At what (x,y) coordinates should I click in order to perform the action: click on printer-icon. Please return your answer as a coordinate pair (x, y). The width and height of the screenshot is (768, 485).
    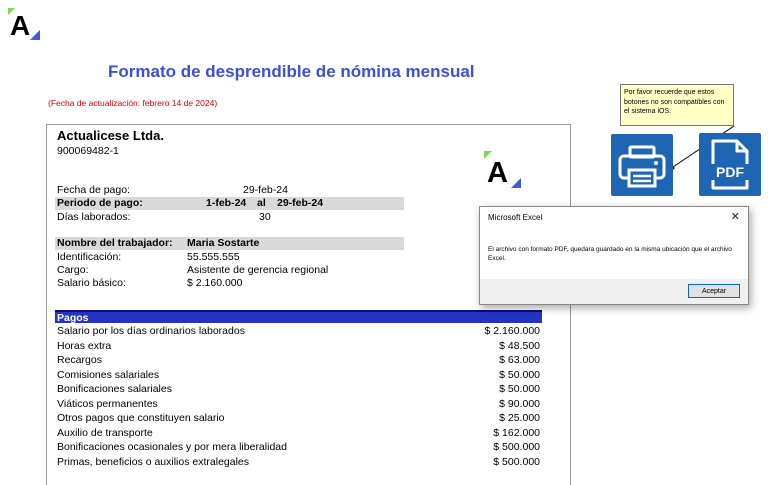
    Looking at the image, I should click on (642, 166).